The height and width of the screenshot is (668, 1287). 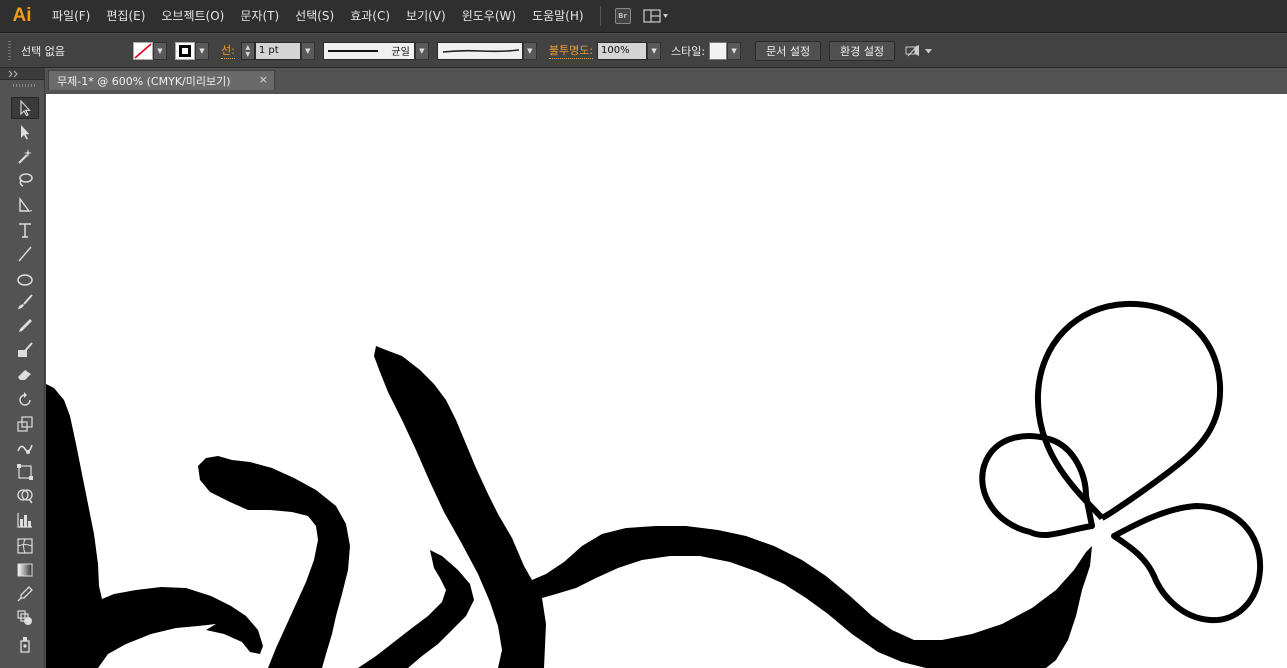 I want to click on opacity-control: 100% ▼, so click(x=629, y=50).